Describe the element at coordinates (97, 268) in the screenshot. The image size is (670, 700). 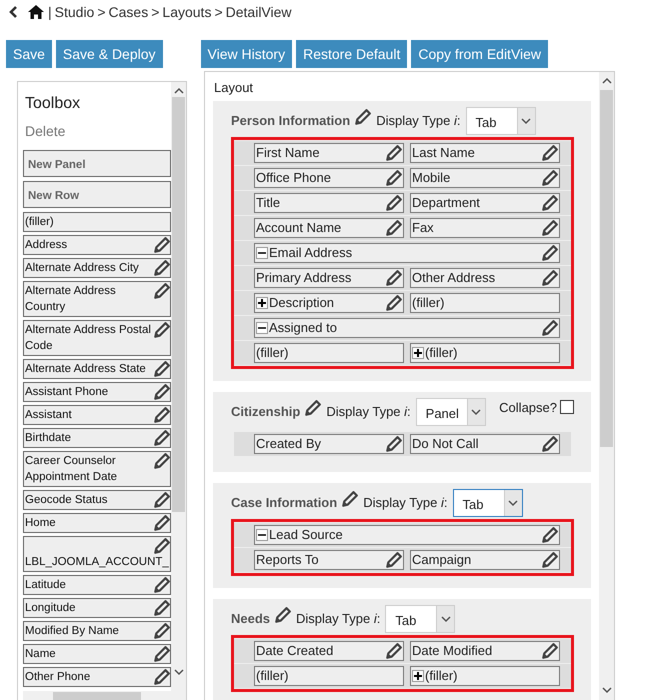
I see `toolbox-item: Alternate Address City` at that location.